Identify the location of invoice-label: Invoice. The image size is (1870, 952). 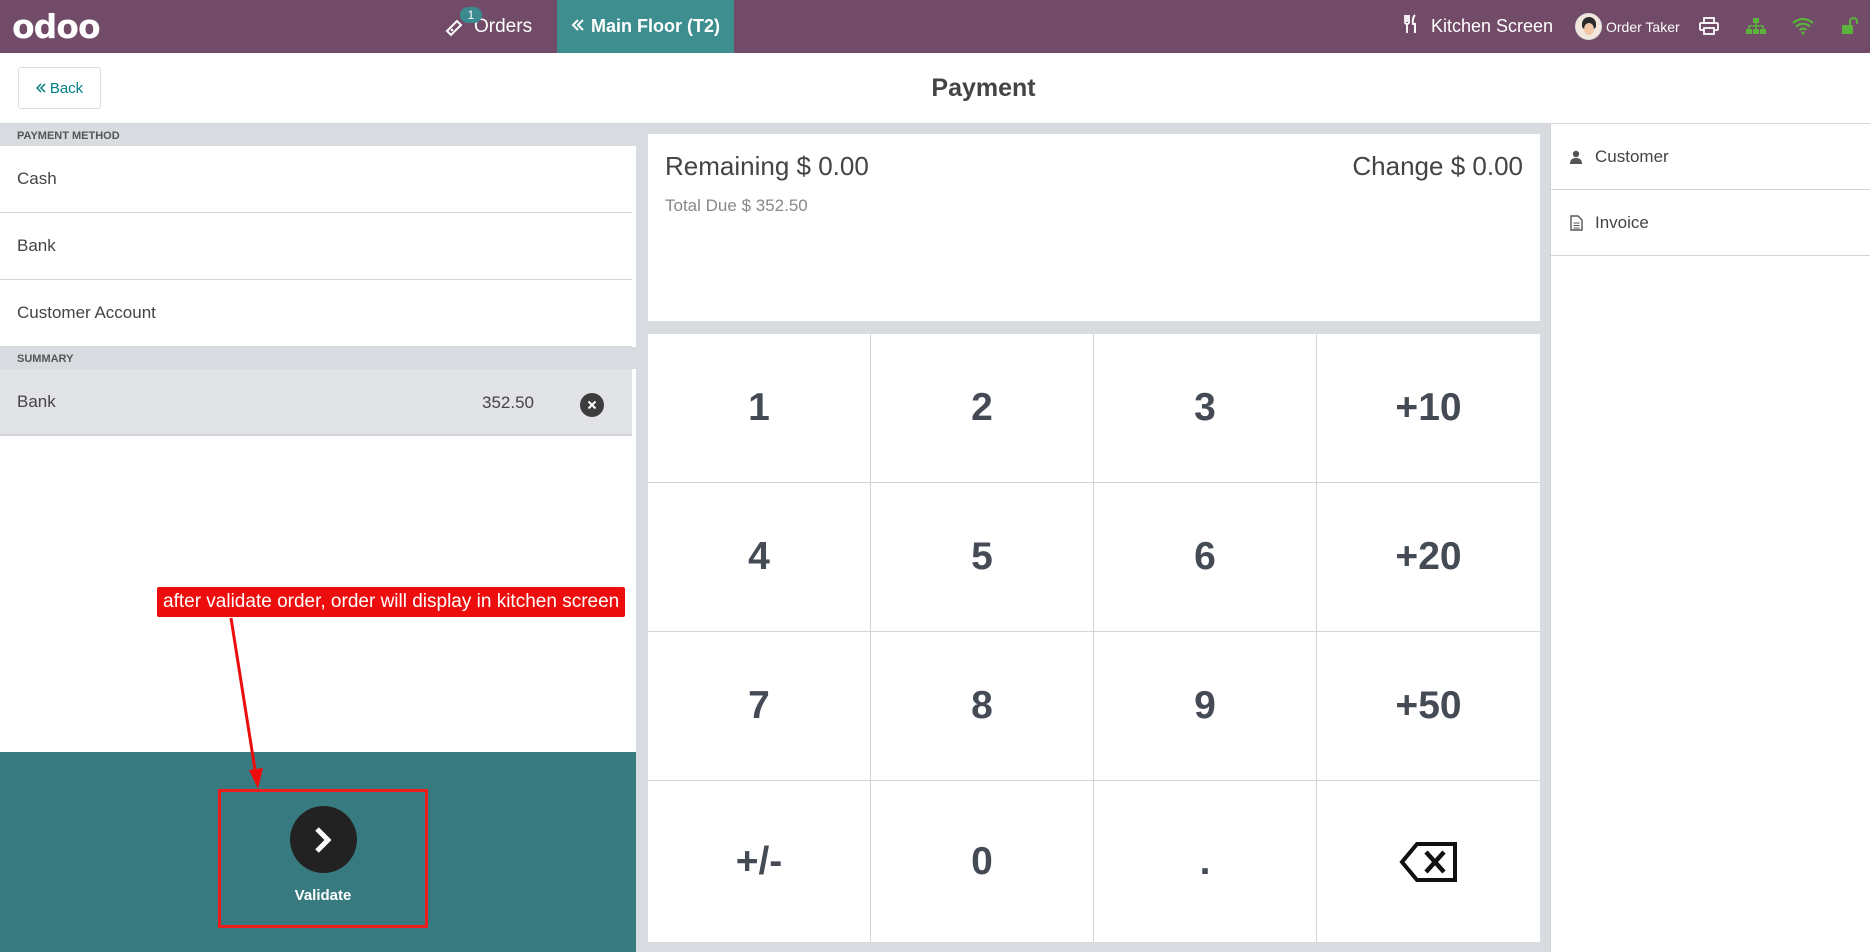
(1622, 222).